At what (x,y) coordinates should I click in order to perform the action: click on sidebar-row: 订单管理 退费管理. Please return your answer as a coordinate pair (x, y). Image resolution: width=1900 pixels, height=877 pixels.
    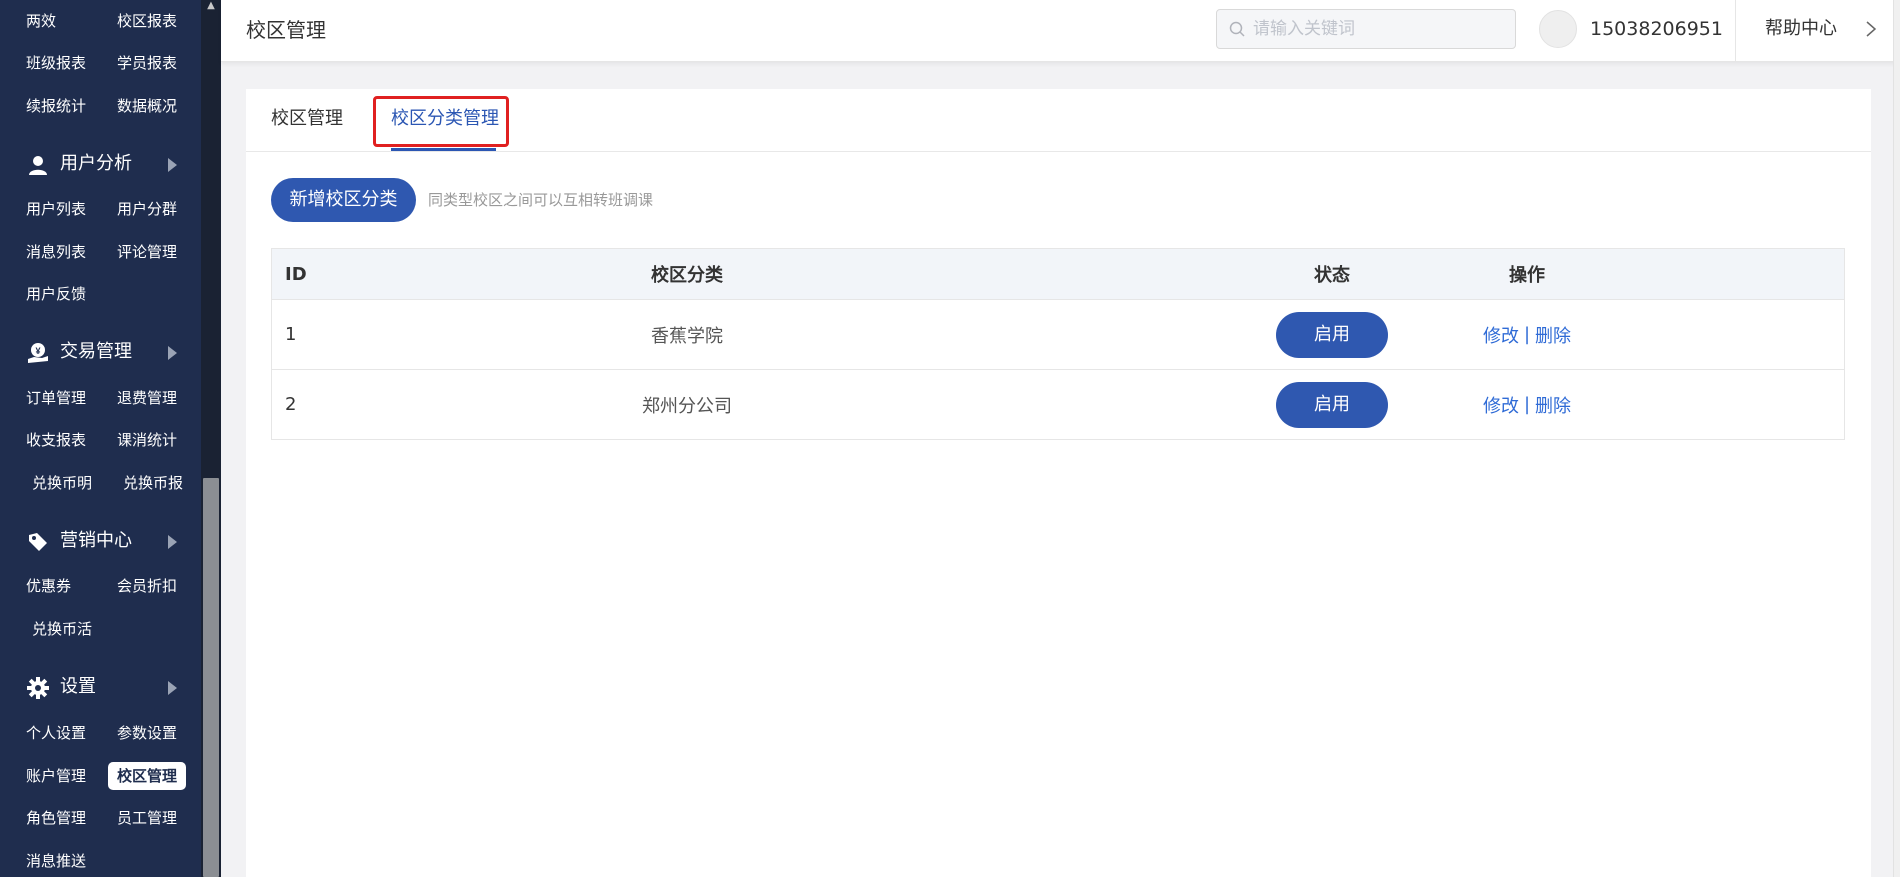
    Looking at the image, I should click on (100, 398).